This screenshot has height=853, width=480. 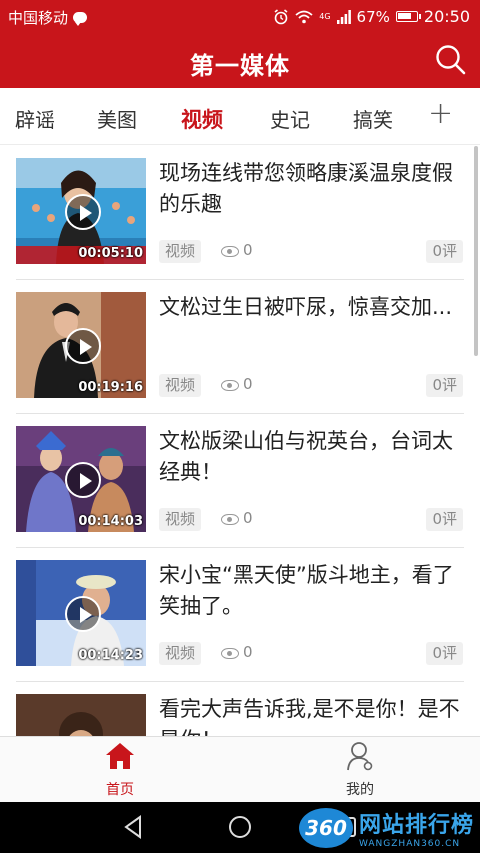 What do you see at coordinates (240, 16) in the screenshot?
I see `status-bar: 中国移动 4G 67% 20:50` at bounding box center [240, 16].